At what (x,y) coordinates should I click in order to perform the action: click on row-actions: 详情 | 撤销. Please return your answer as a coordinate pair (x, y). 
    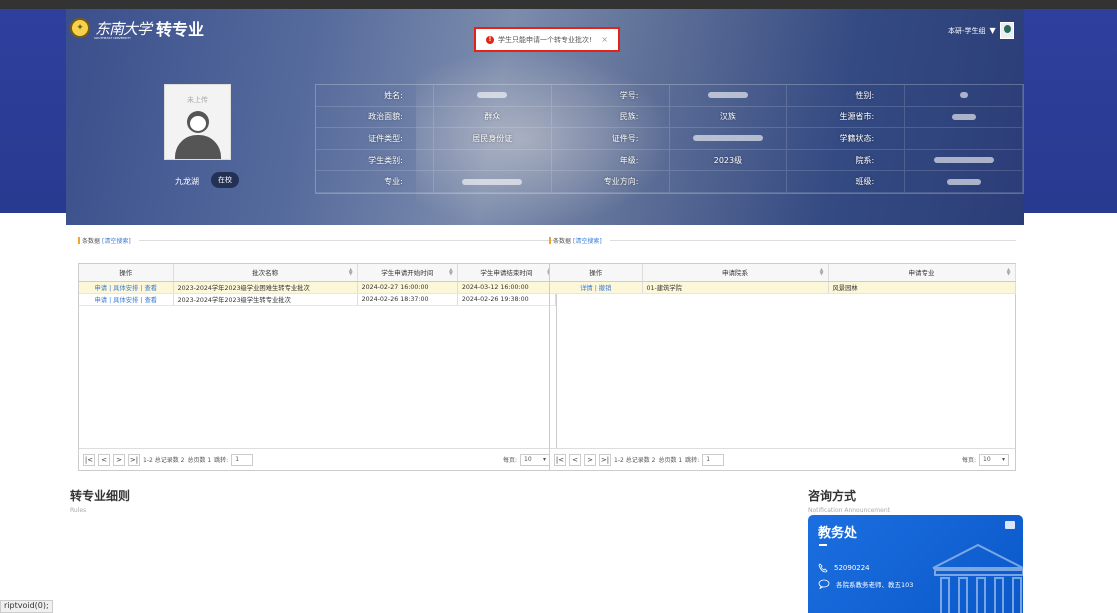
    Looking at the image, I should click on (596, 287).